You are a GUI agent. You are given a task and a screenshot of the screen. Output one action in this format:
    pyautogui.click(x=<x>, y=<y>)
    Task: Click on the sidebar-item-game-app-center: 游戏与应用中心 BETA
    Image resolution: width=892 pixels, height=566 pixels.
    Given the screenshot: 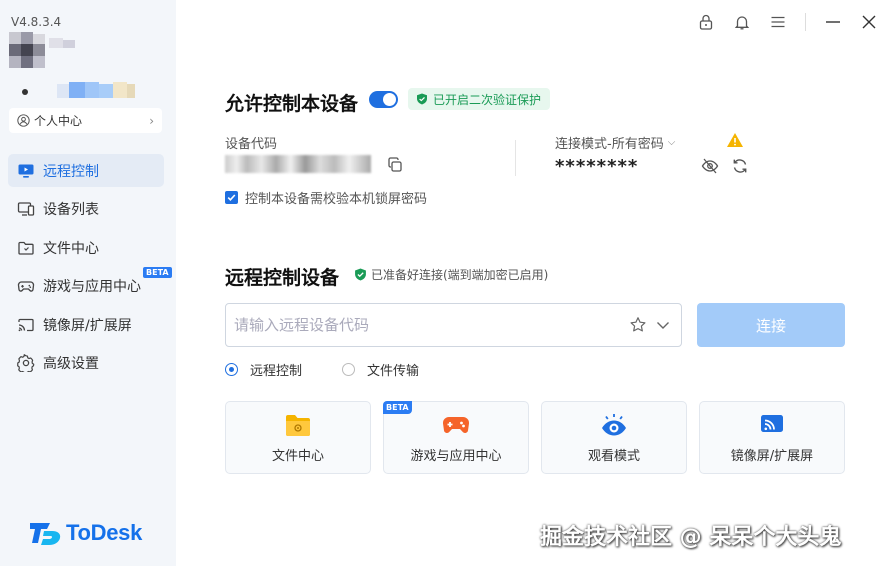 What is the action you would take?
    pyautogui.click(x=90, y=284)
    